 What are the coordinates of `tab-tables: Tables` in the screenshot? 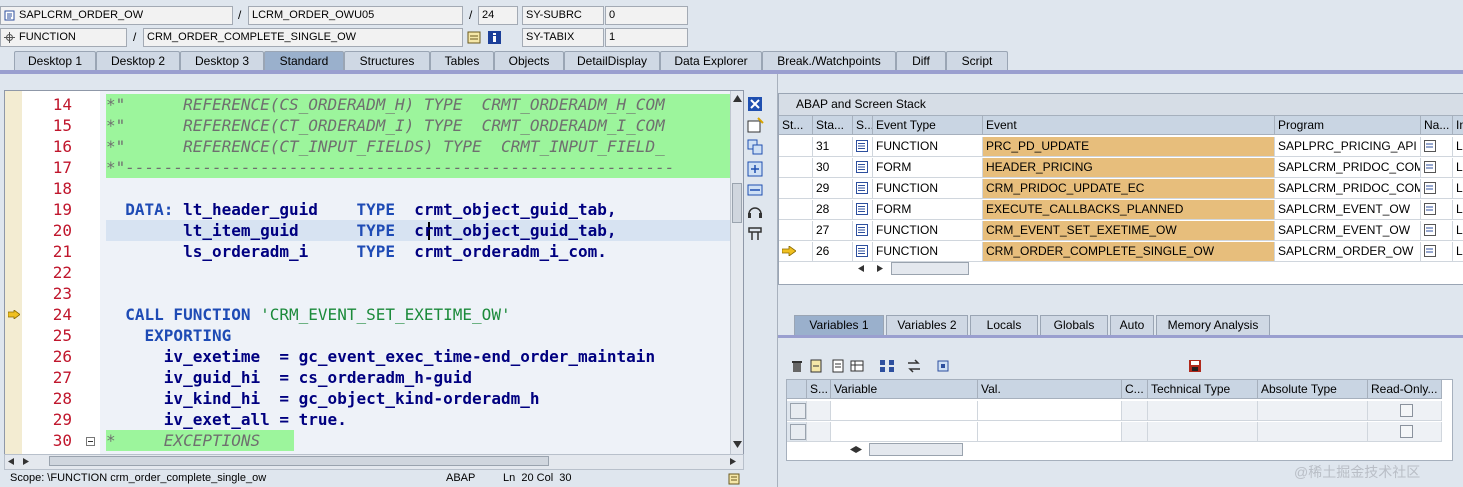 It's located at (462, 61).